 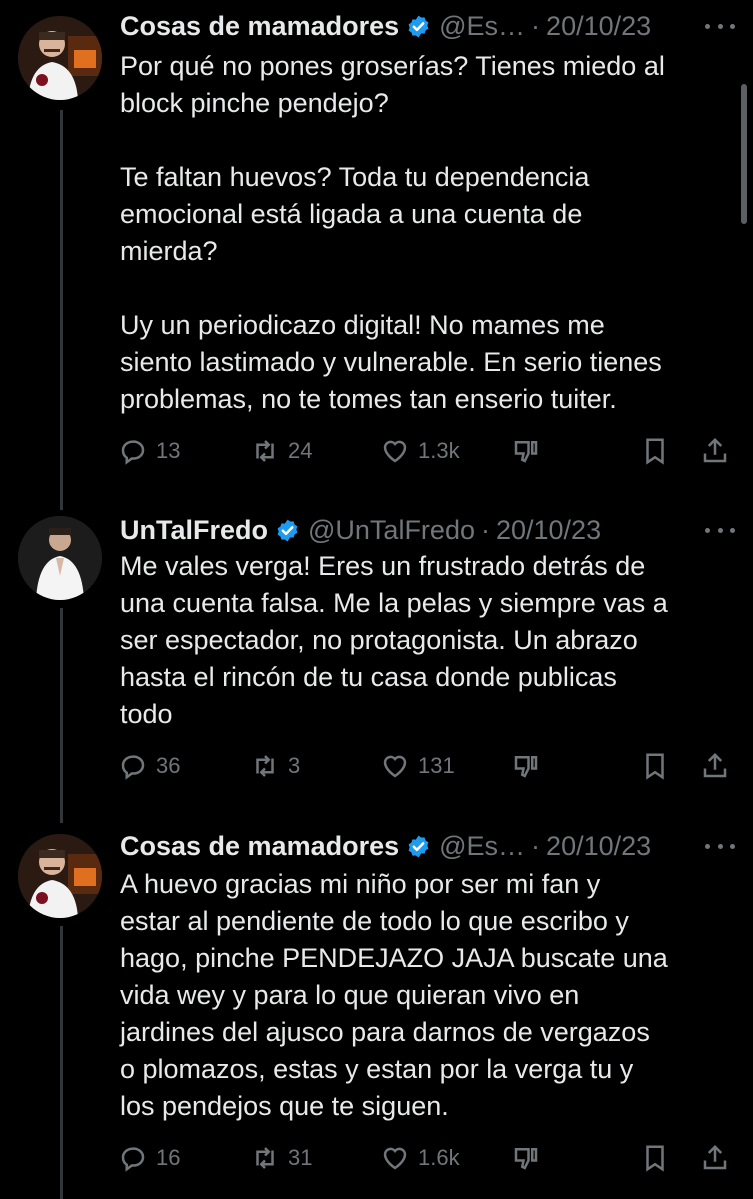 I want to click on retweet-count: 31, so click(x=300, y=1157).